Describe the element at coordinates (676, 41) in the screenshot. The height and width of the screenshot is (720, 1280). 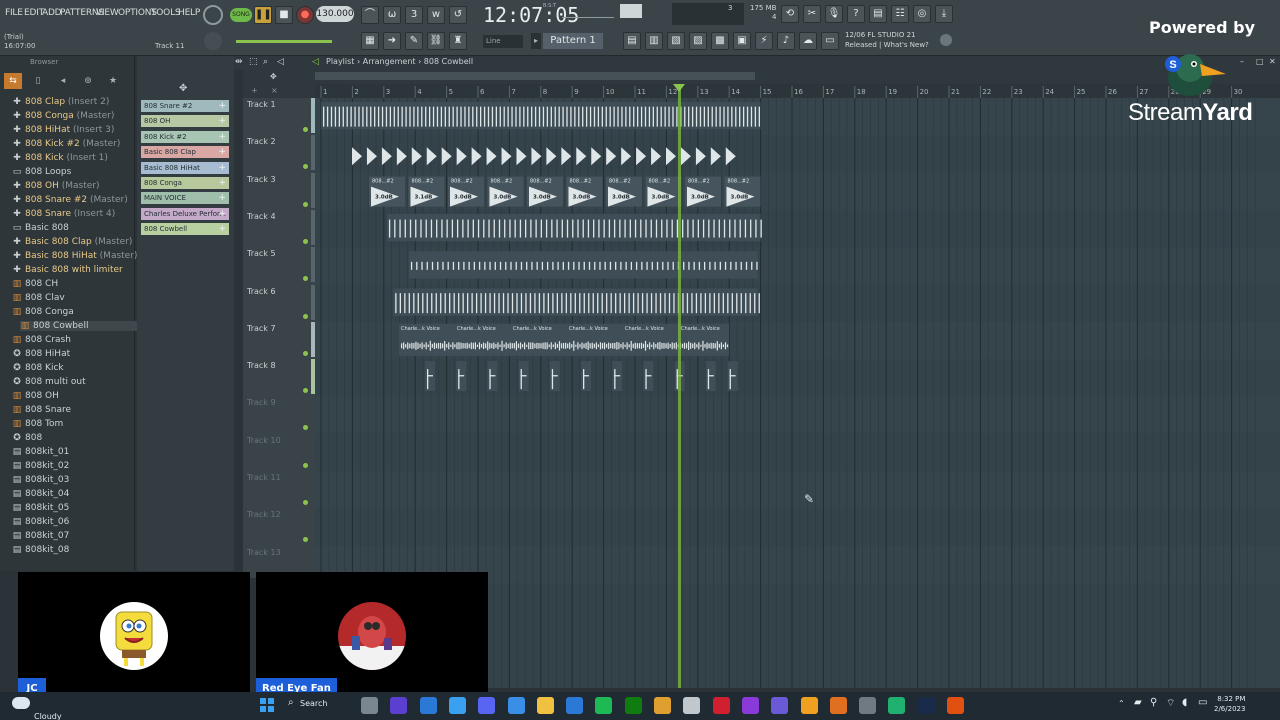
I see `mixer-view-icon: ▧` at that location.